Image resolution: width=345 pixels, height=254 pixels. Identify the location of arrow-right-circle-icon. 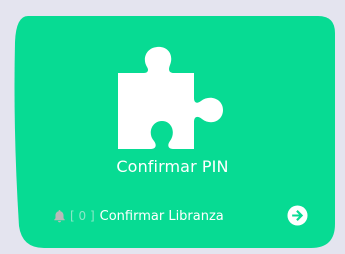
(297, 215).